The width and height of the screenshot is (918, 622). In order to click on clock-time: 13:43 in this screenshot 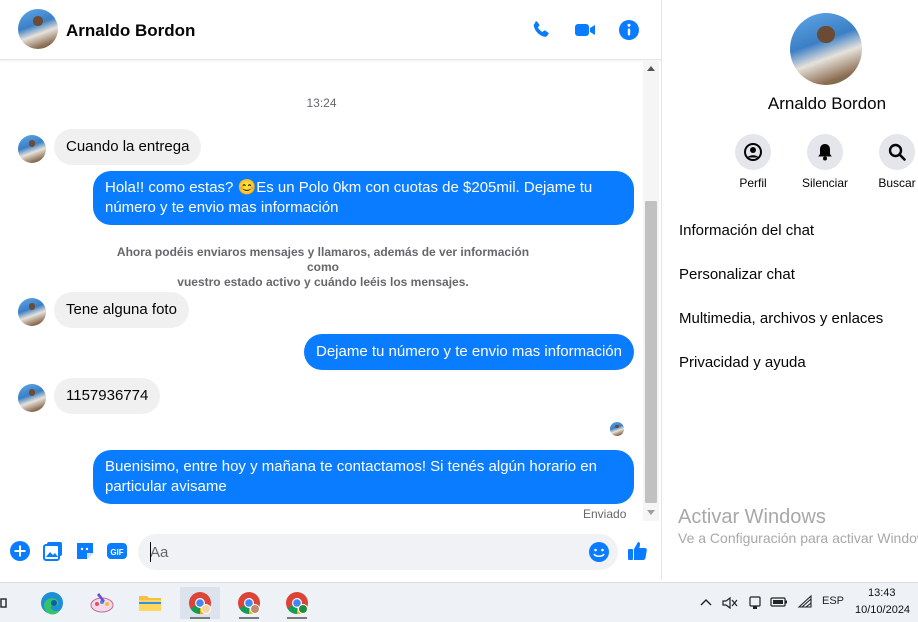, I will do `click(882, 593)`.